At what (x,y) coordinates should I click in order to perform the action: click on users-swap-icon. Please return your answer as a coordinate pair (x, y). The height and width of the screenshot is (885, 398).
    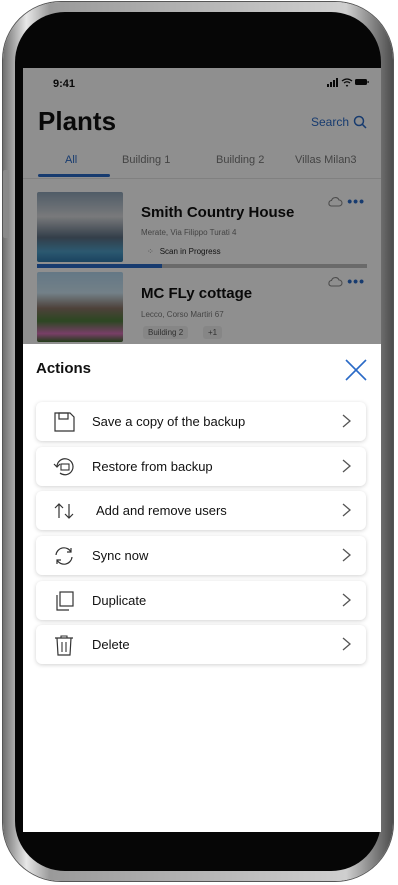
    Looking at the image, I should click on (64, 511).